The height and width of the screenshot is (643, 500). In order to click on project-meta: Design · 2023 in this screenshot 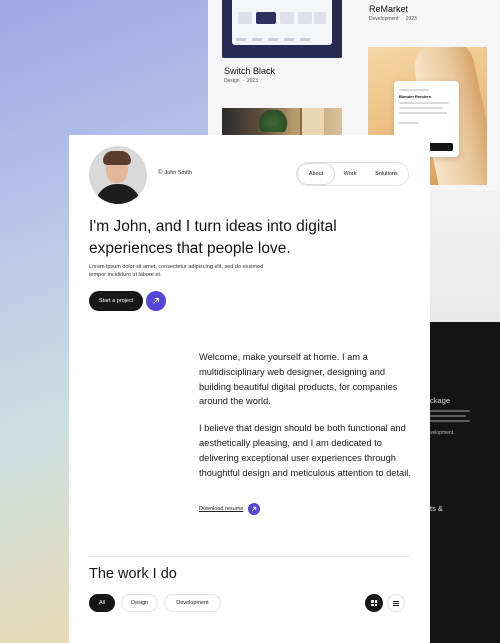, I will do `click(241, 81)`.